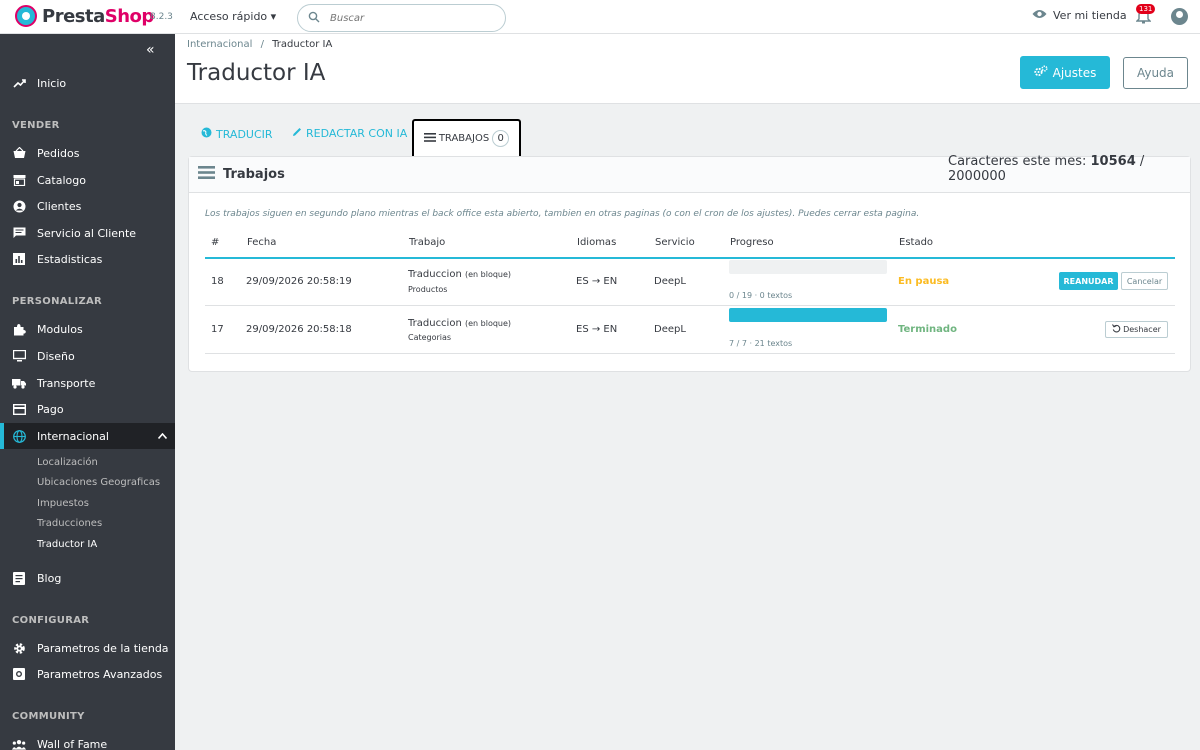 Image resolution: width=1200 pixels, height=750 pixels. I want to click on undo-button: Deshacer, so click(1136, 329).